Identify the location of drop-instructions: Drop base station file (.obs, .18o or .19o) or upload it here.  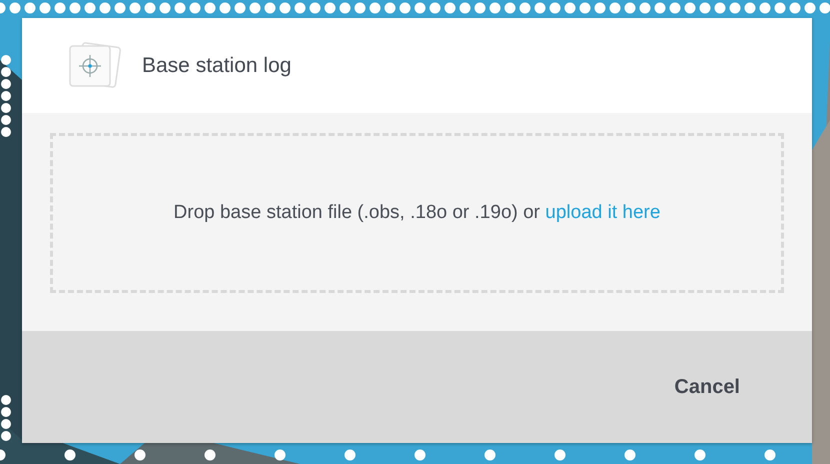
(417, 213).